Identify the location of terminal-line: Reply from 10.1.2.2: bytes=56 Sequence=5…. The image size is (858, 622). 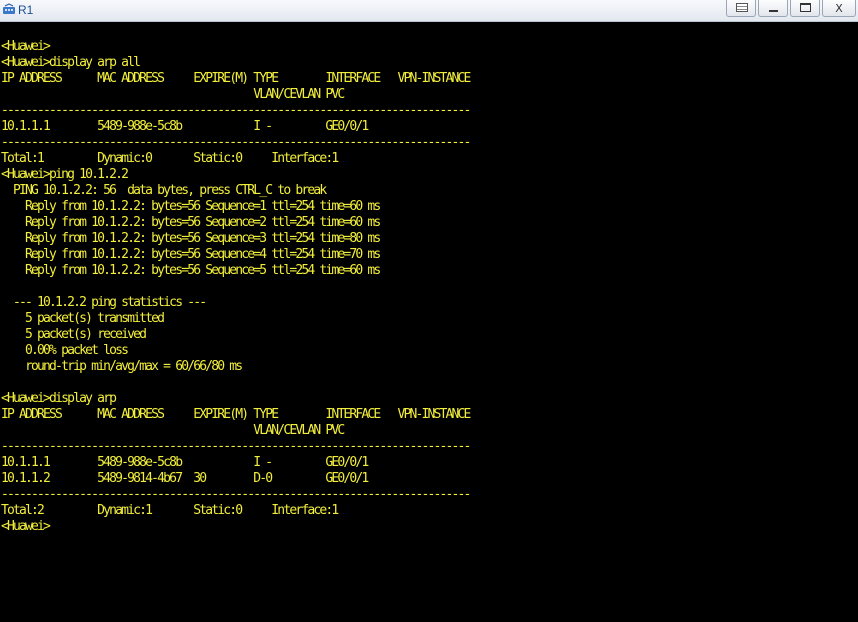
(191, 270).